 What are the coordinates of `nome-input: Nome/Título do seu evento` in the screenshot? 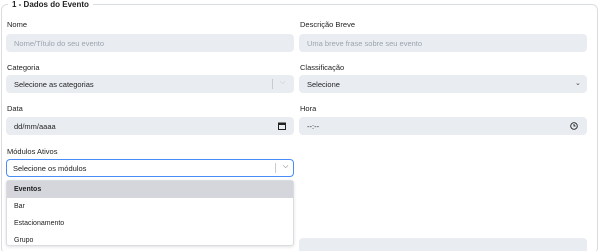 It's located at (150, 43).